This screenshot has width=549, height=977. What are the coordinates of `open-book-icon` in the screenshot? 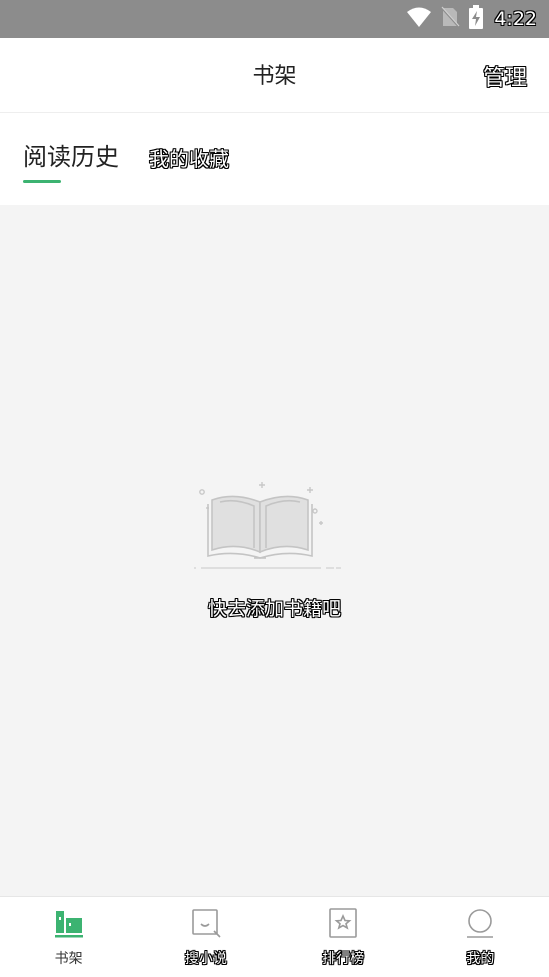 It's located at (274, 521).